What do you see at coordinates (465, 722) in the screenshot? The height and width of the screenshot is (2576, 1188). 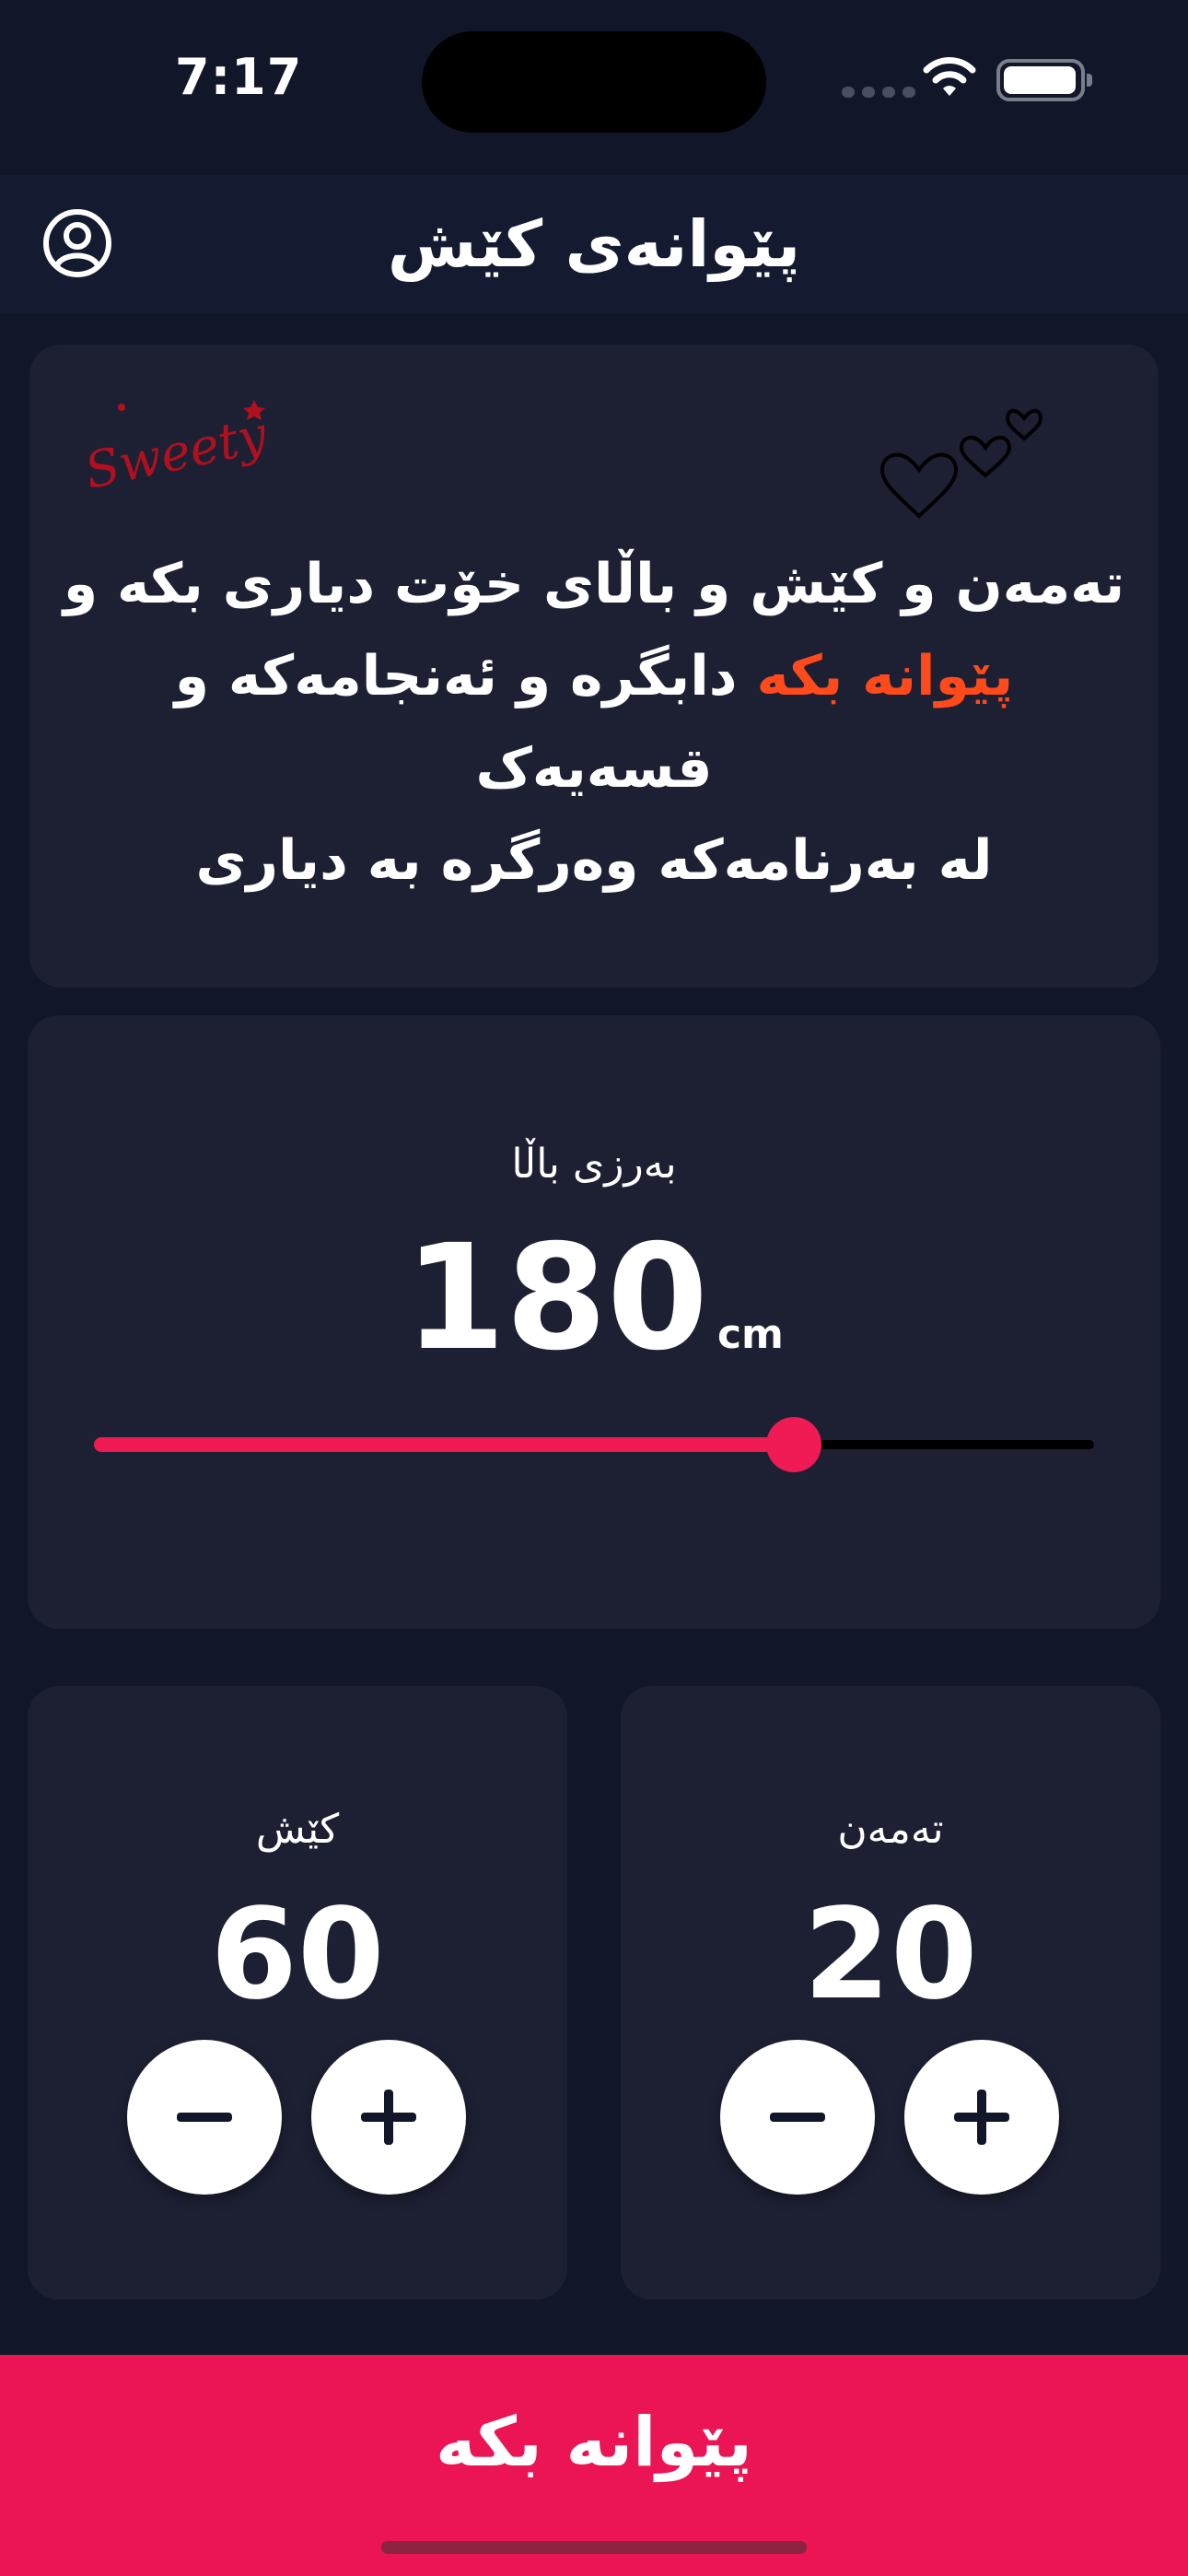 I see `intro-line-2-rest: دابگرە و ئەنجامەکە و قسەیەک` at bounding box center [465, 722].